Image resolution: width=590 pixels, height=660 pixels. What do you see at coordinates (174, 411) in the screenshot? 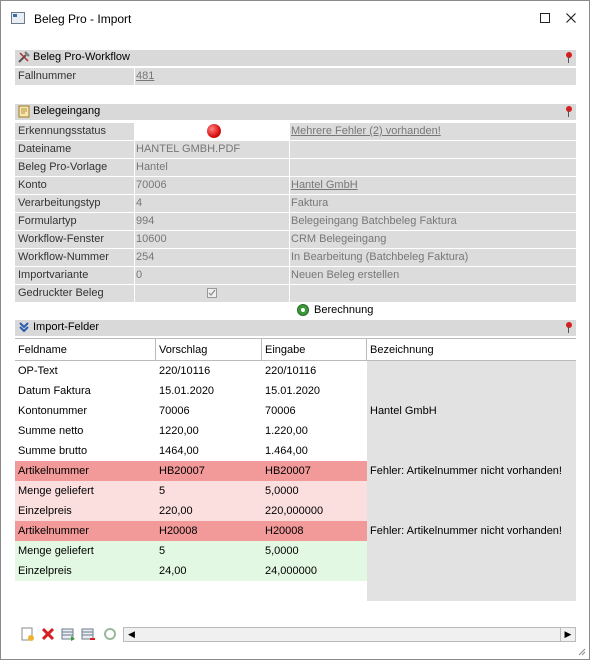
I see `cell-vorschlag: 70006` at bounding box center [174, 411].